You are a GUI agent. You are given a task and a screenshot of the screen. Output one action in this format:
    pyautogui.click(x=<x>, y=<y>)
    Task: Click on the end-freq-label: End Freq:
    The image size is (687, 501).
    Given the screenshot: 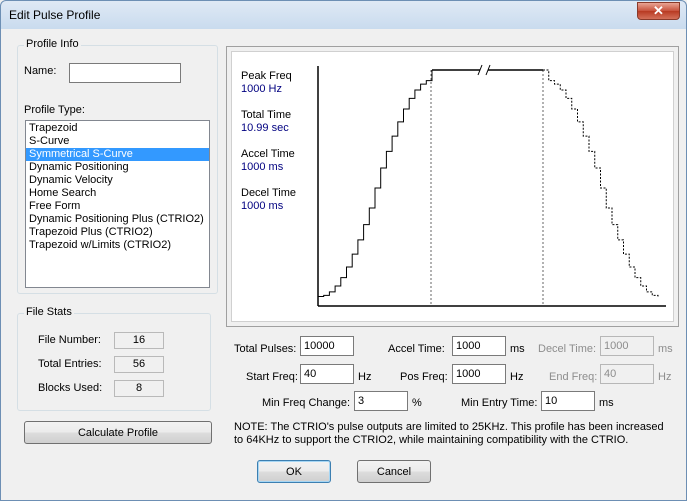 What is the action you would take?
    pyautogui.click(x=573, y=377)
    